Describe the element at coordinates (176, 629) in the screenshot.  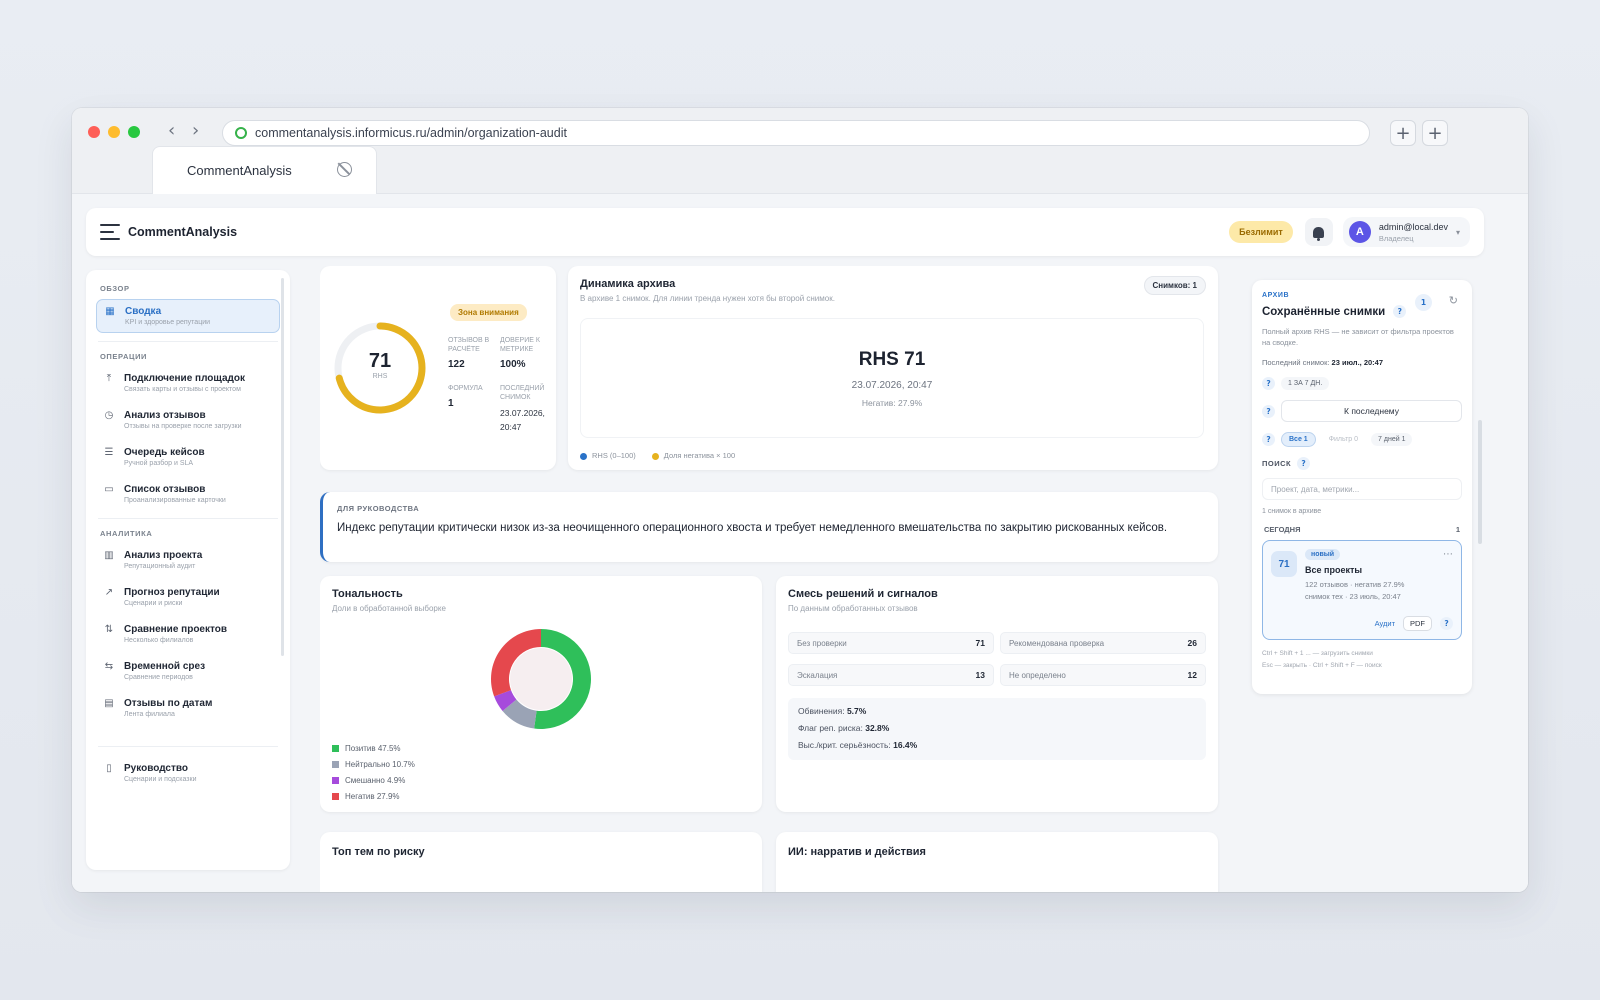
I see `sidebar-item-label: Сравнение проектов` at that location.